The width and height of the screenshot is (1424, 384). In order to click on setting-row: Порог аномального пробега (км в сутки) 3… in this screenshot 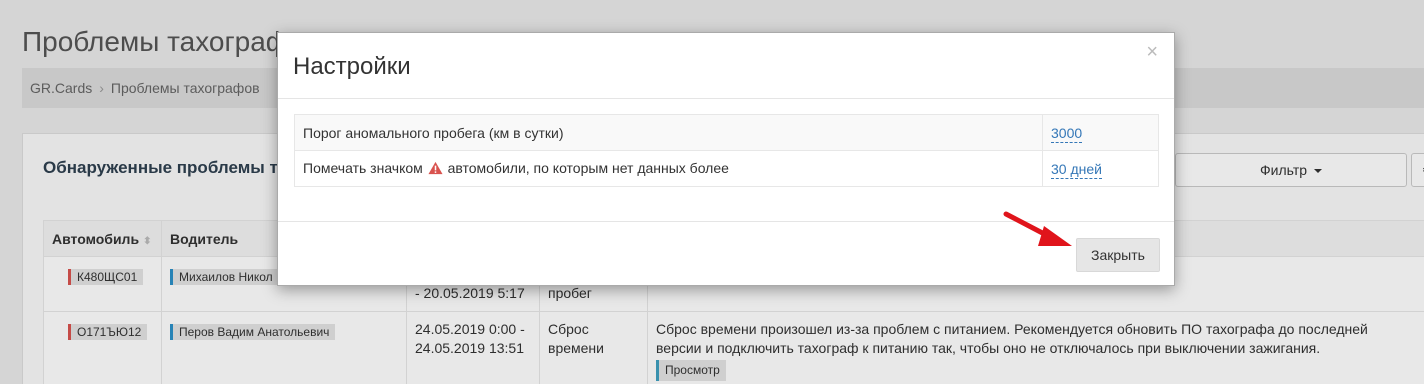, I will do `click(726, 132)`.